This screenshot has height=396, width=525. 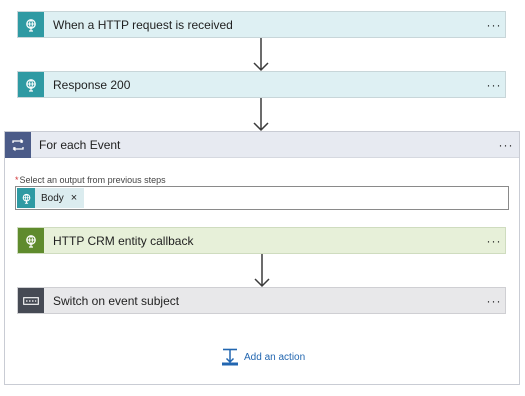 I want to click on add-action-icon, so click(x=230, y=357).